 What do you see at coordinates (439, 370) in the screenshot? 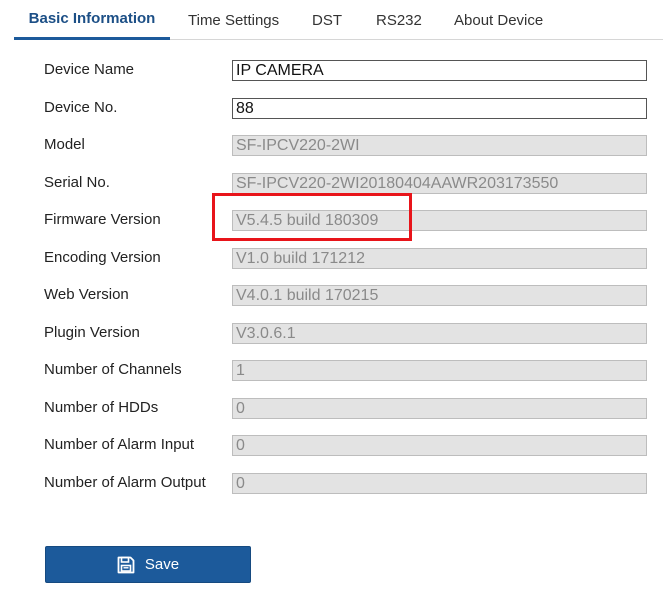
I see `num-channels-field: 1` at bounding box center [439, 370].